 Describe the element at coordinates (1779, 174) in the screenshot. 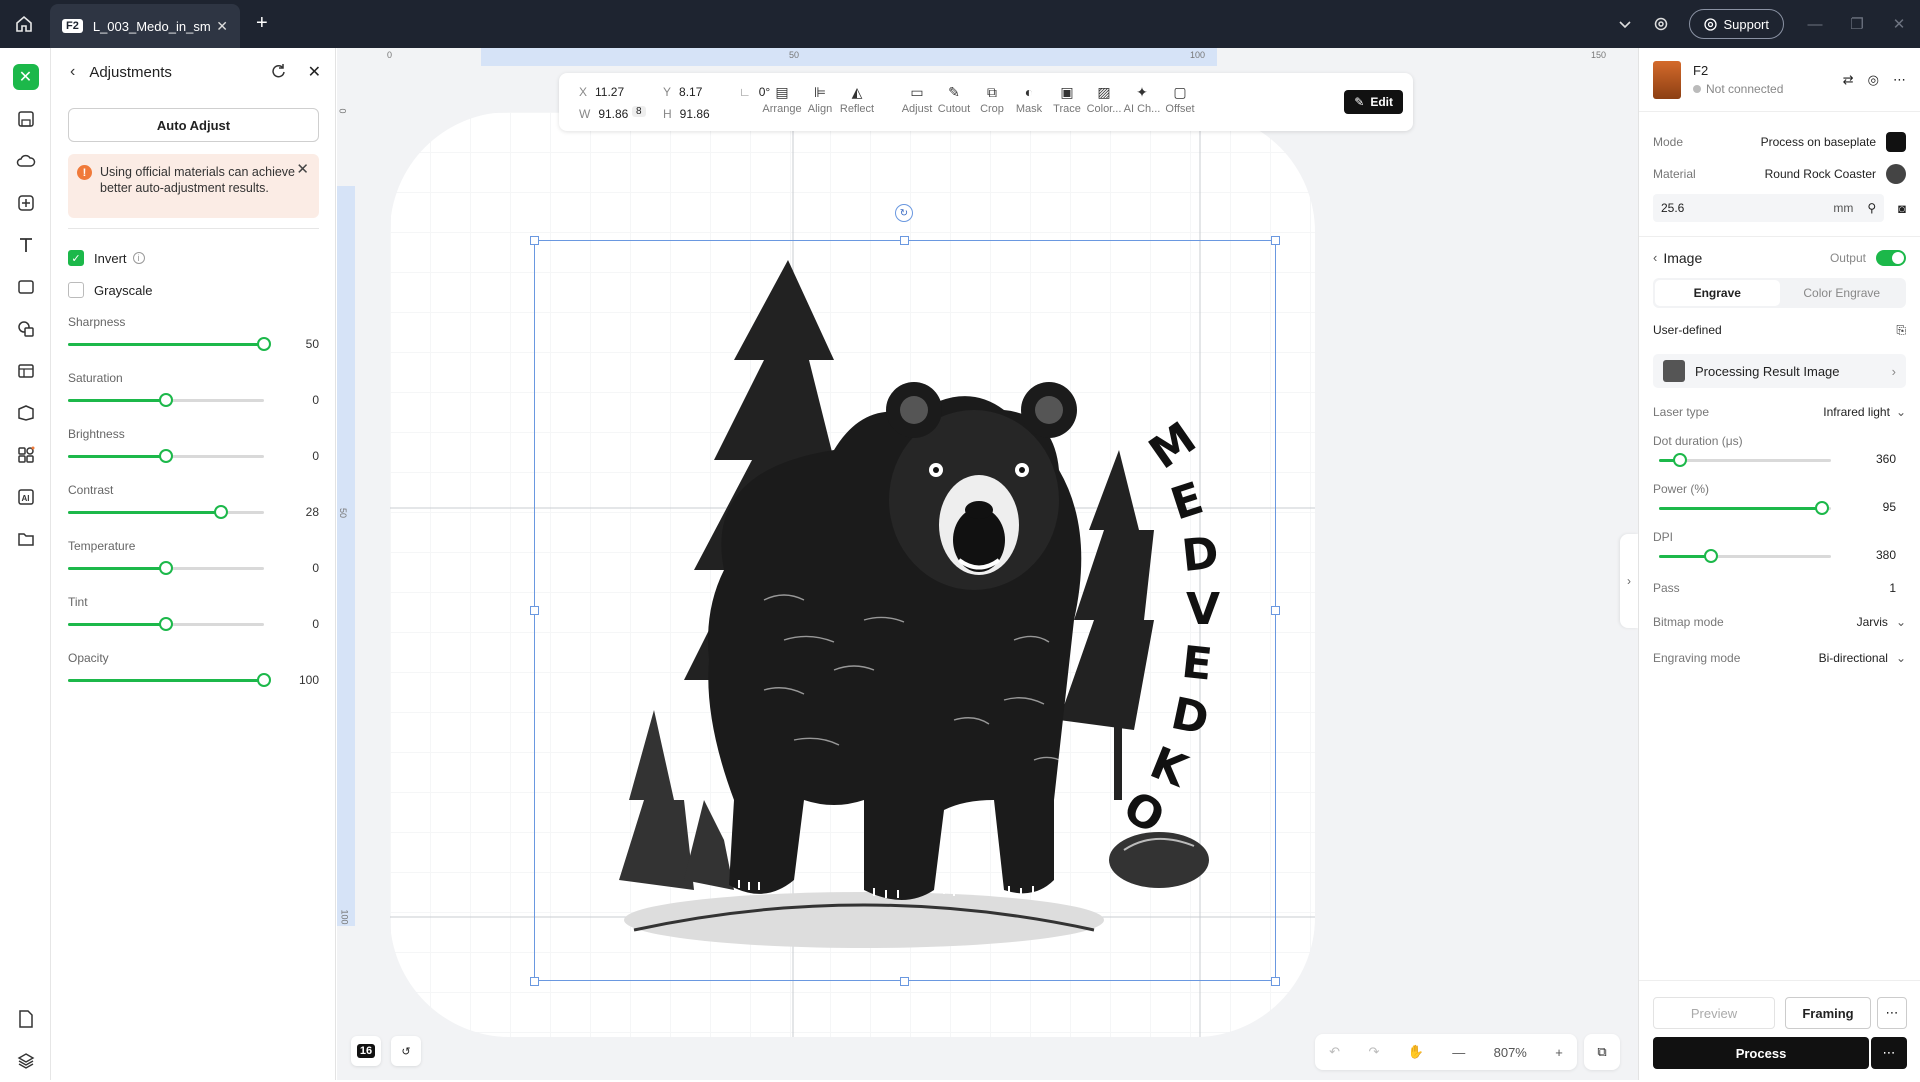

I see `material-row: Material Round Rock Coaster` at that location.